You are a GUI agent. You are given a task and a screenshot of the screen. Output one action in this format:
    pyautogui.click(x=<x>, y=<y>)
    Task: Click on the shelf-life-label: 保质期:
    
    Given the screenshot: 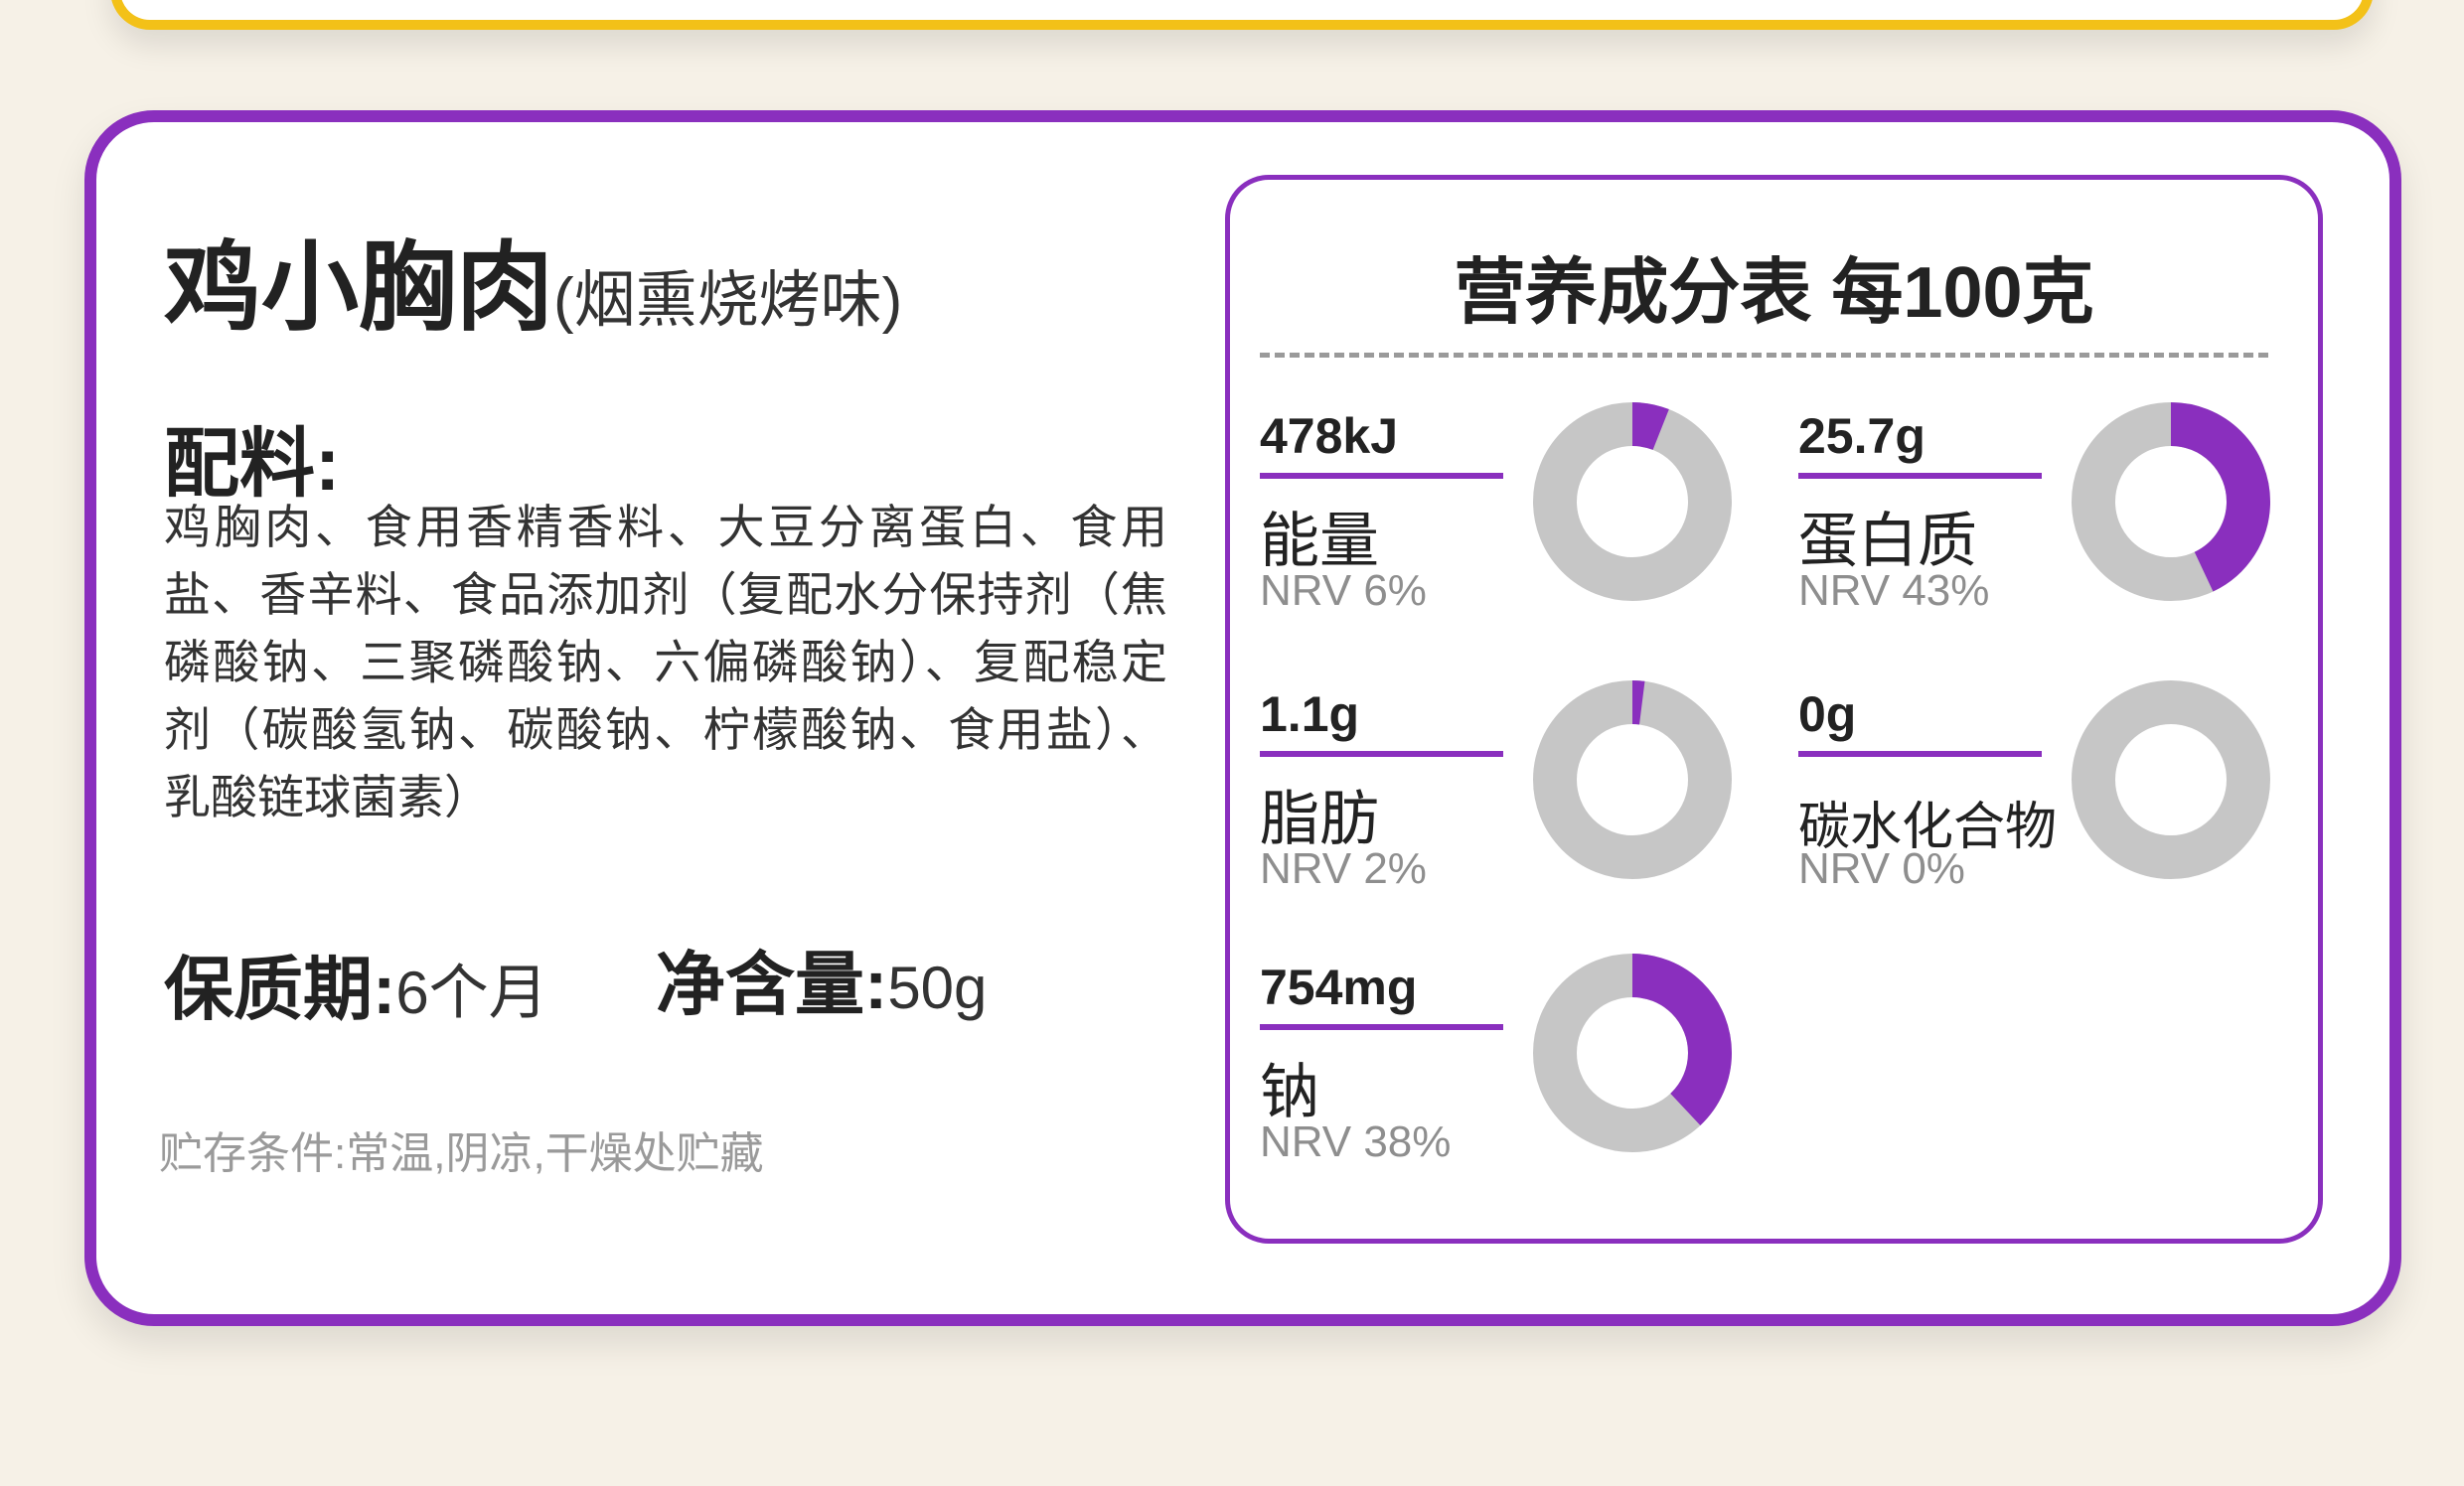 What is the action you would take?
    pyautogui.click(x=280, y=989)
    